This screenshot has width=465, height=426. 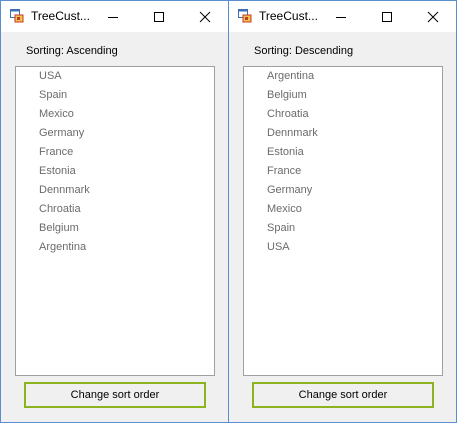 What do you see at coordinates (304, 51) in the screenshot?
I see `sorting-label: Sorting: Descending` at bounding box center [304, 51].